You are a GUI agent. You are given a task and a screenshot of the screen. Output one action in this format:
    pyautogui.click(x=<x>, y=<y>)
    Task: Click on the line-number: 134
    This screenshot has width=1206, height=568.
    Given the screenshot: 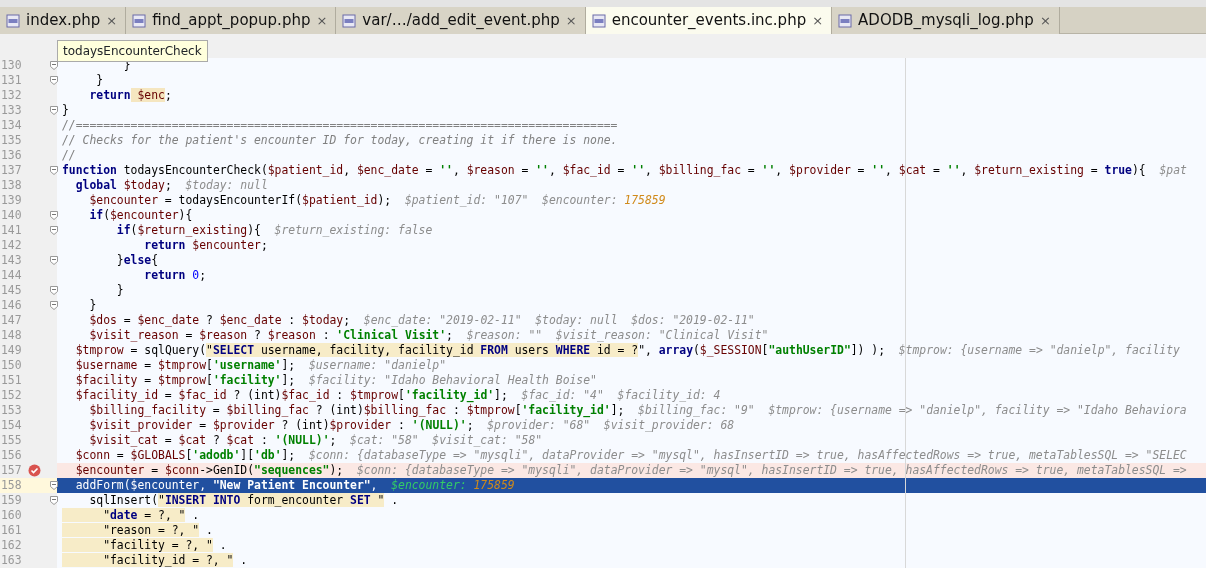 What is the action you would take?
    pyautogui.click(x=11, y=125)
    